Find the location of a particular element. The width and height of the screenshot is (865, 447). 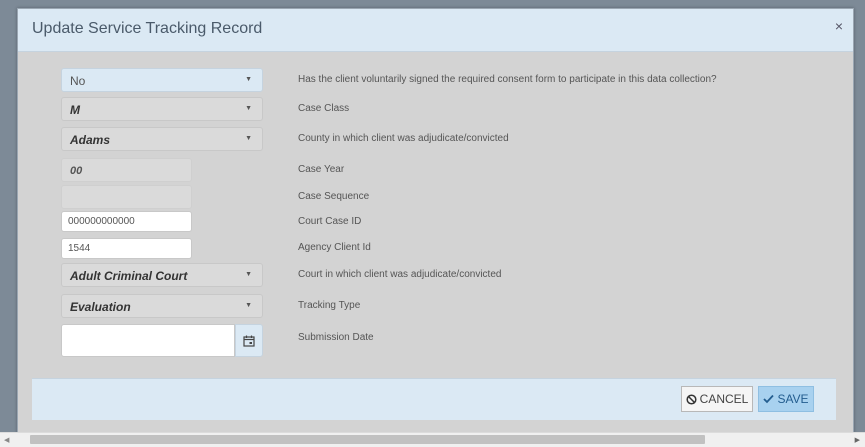

tracking-type-value: Evaluation is located at coordinates (100, 307).